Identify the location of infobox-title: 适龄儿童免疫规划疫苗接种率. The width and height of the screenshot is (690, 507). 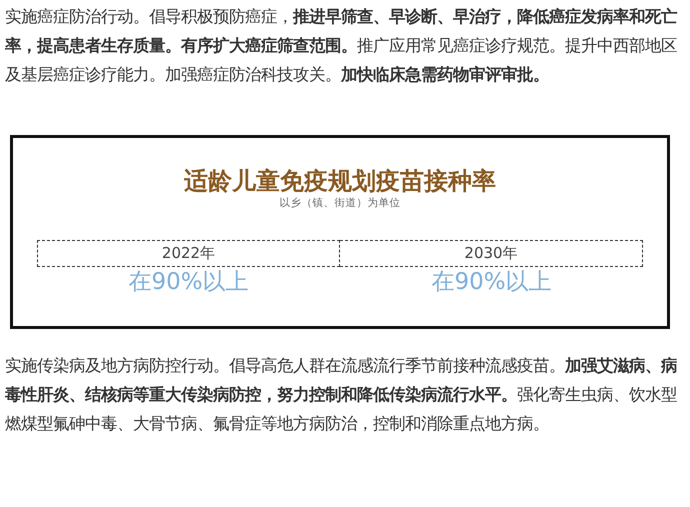
(340, 181).